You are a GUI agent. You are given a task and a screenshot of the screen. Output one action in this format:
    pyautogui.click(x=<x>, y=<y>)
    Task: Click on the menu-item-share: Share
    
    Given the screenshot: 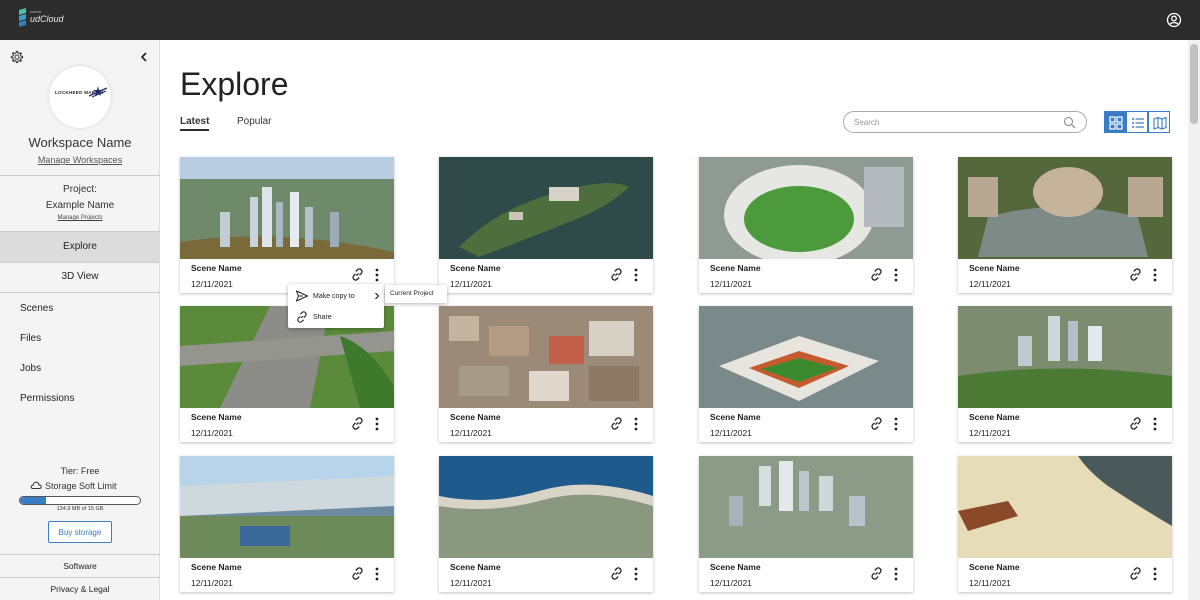 What is the action you would take?
    pyautogui.click(x=336, y=317)
    